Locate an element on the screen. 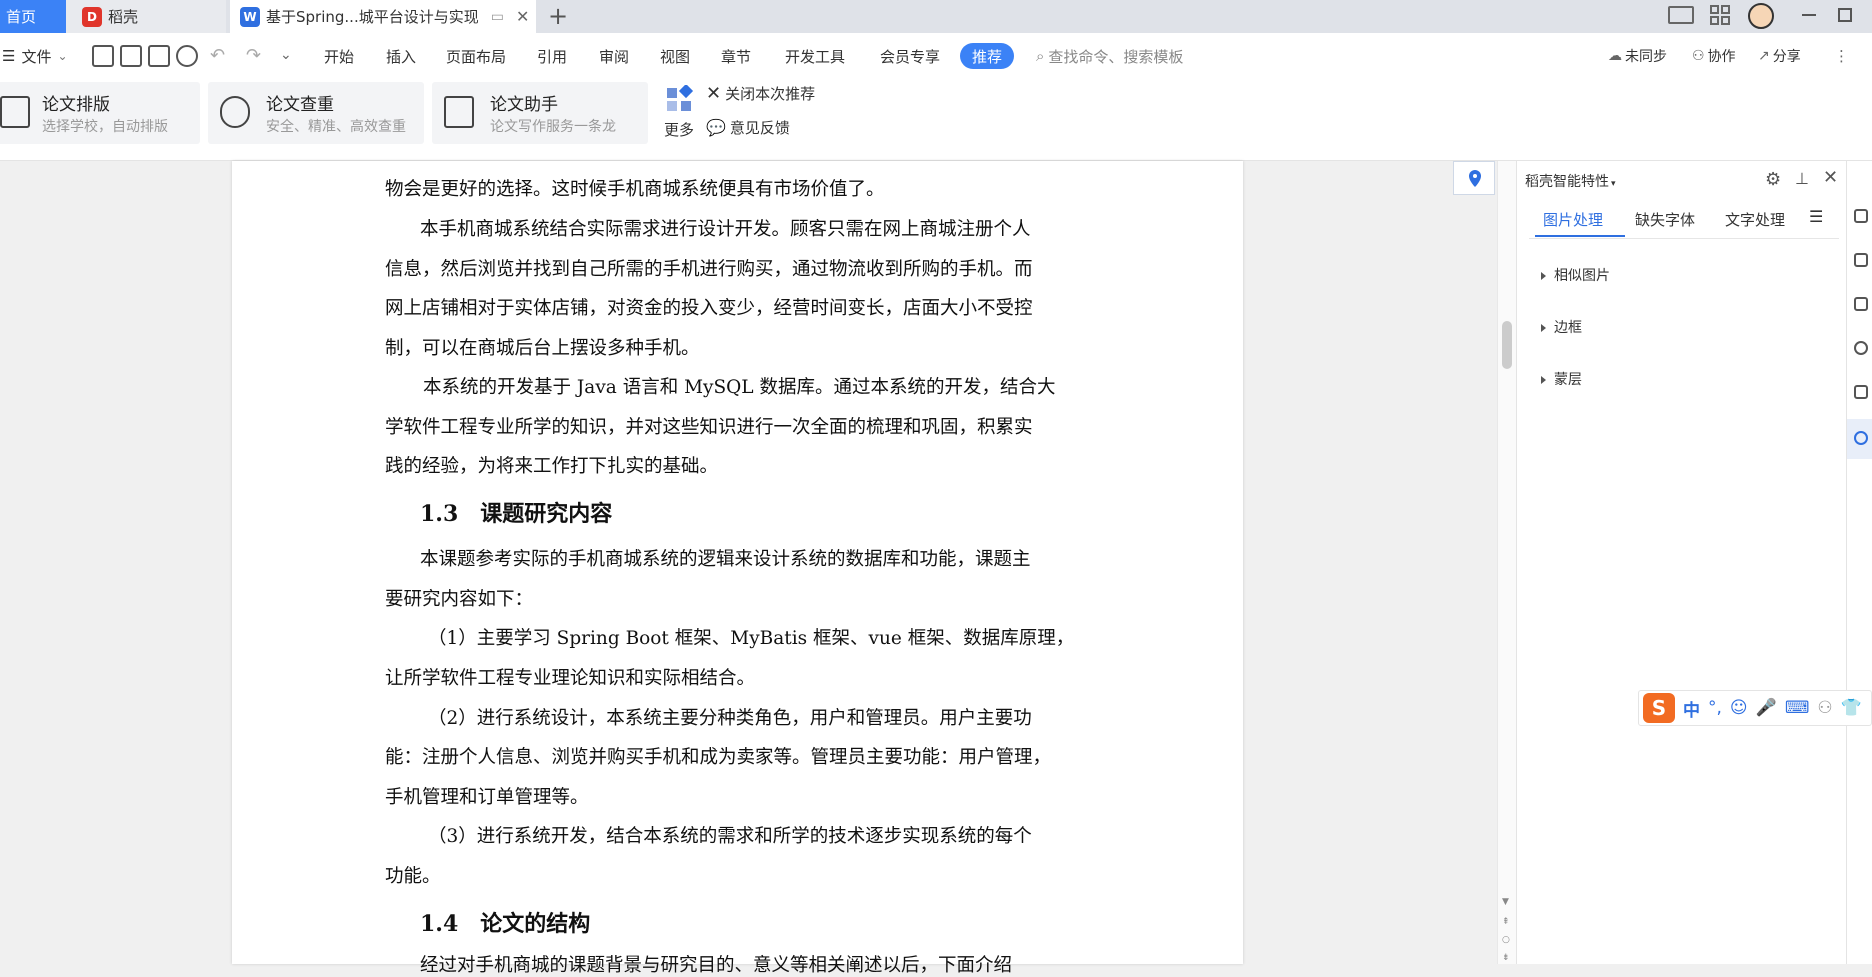  close-recommend-button: ✕ 关闭本次推荐 is located at coordinates (760, 93).